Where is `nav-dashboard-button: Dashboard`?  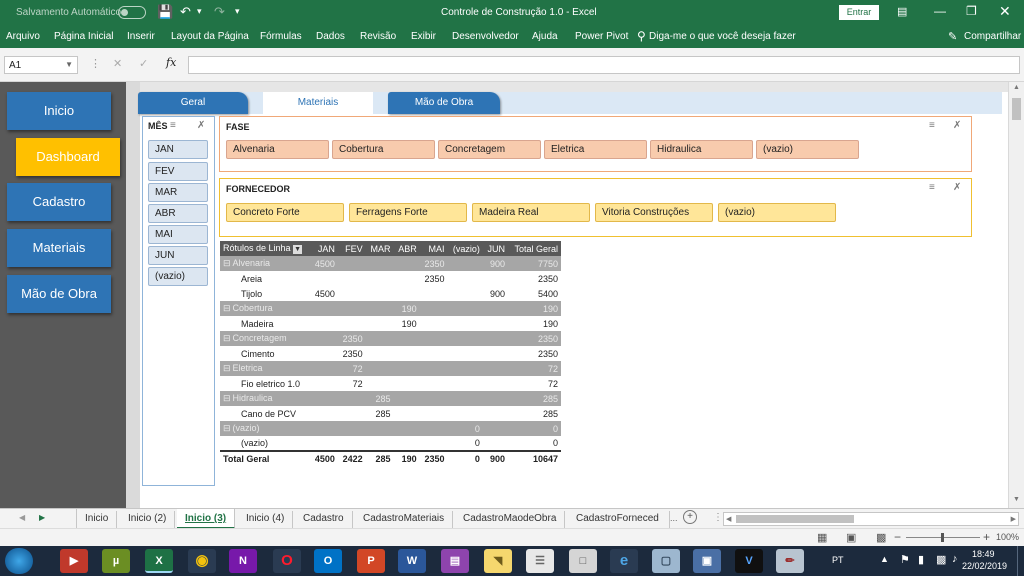
nav-dashboard-button: Dashboard is located at coordinates (68, 157).